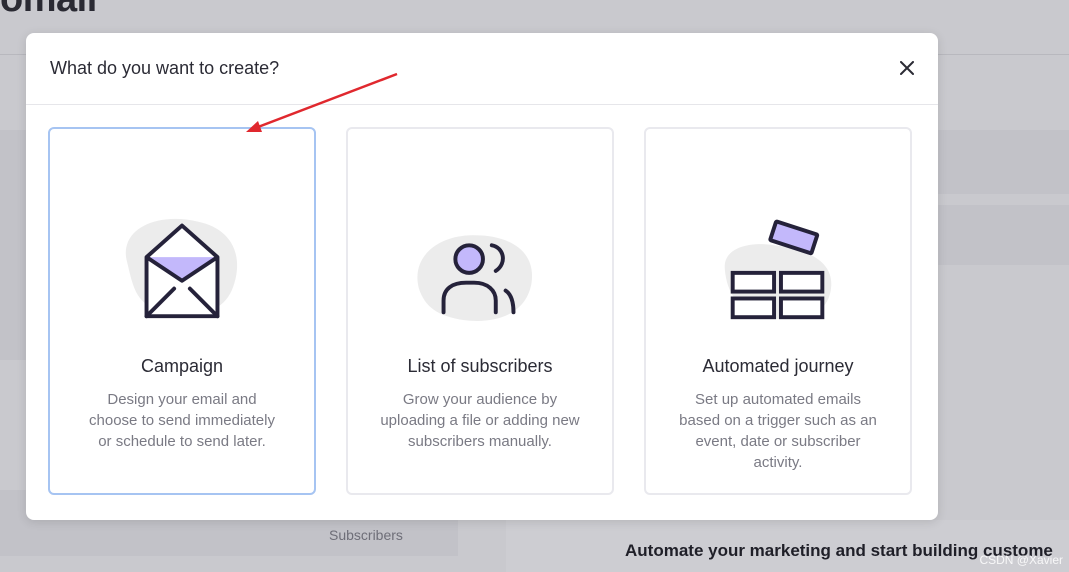  I want to click on close-button, so click(907, 68).